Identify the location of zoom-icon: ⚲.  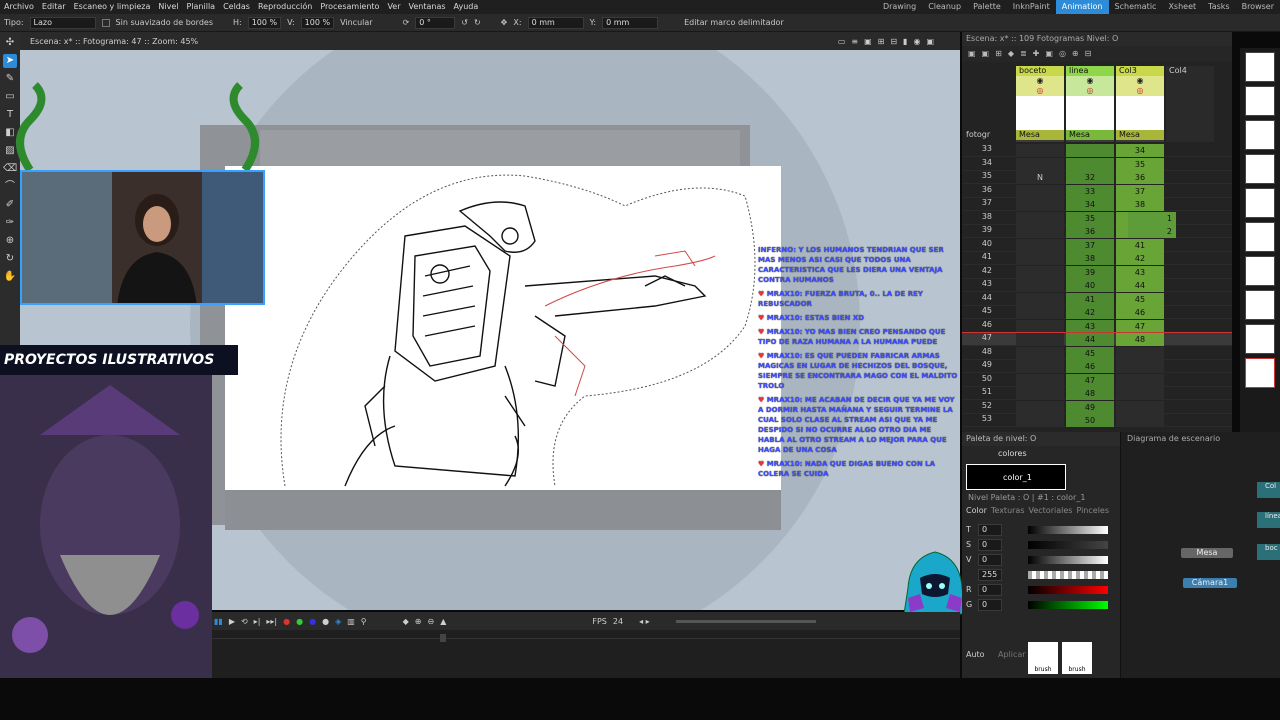
(364, 621).